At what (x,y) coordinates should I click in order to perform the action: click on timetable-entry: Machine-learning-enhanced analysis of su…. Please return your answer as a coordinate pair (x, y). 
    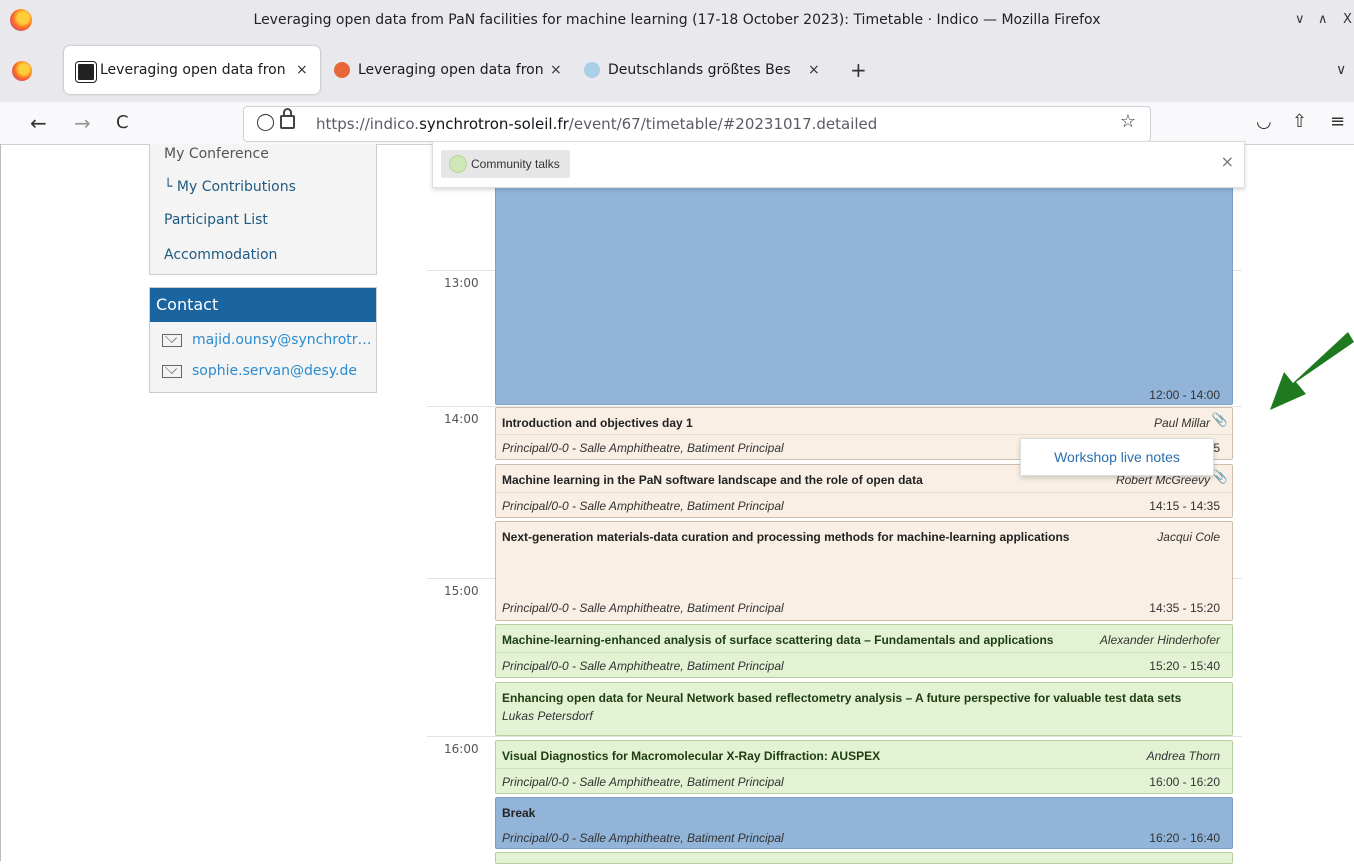
    Looking at the image, I should click on (864, 651).